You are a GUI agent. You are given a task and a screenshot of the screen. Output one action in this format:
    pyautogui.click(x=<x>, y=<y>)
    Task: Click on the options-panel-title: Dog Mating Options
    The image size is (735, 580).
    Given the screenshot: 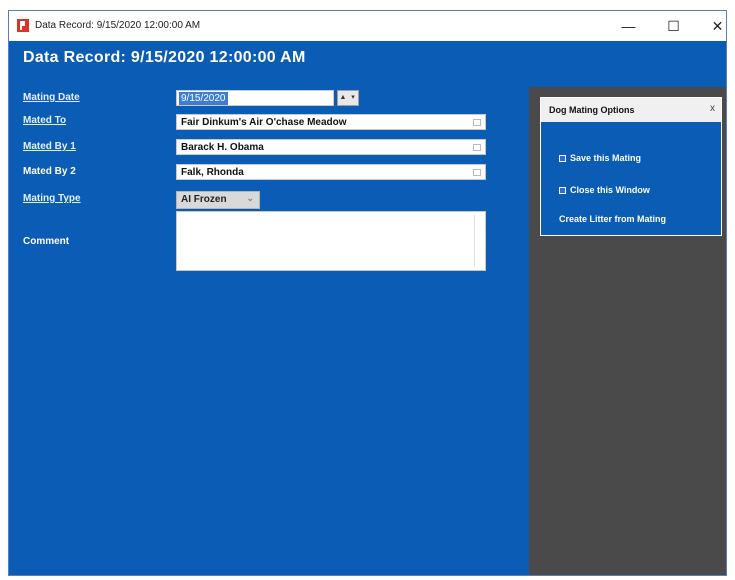 What is the action you would take?
    pyautogui.click(x=592, y=110)
    